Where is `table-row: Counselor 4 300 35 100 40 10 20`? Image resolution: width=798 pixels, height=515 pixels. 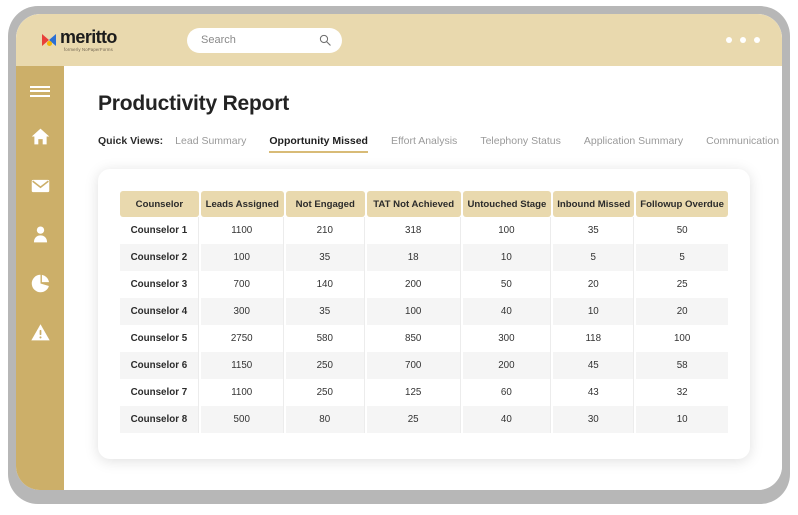
table-row: Counselor 4 300 35 100 40 10 20 is located at coordinates (424, 311).